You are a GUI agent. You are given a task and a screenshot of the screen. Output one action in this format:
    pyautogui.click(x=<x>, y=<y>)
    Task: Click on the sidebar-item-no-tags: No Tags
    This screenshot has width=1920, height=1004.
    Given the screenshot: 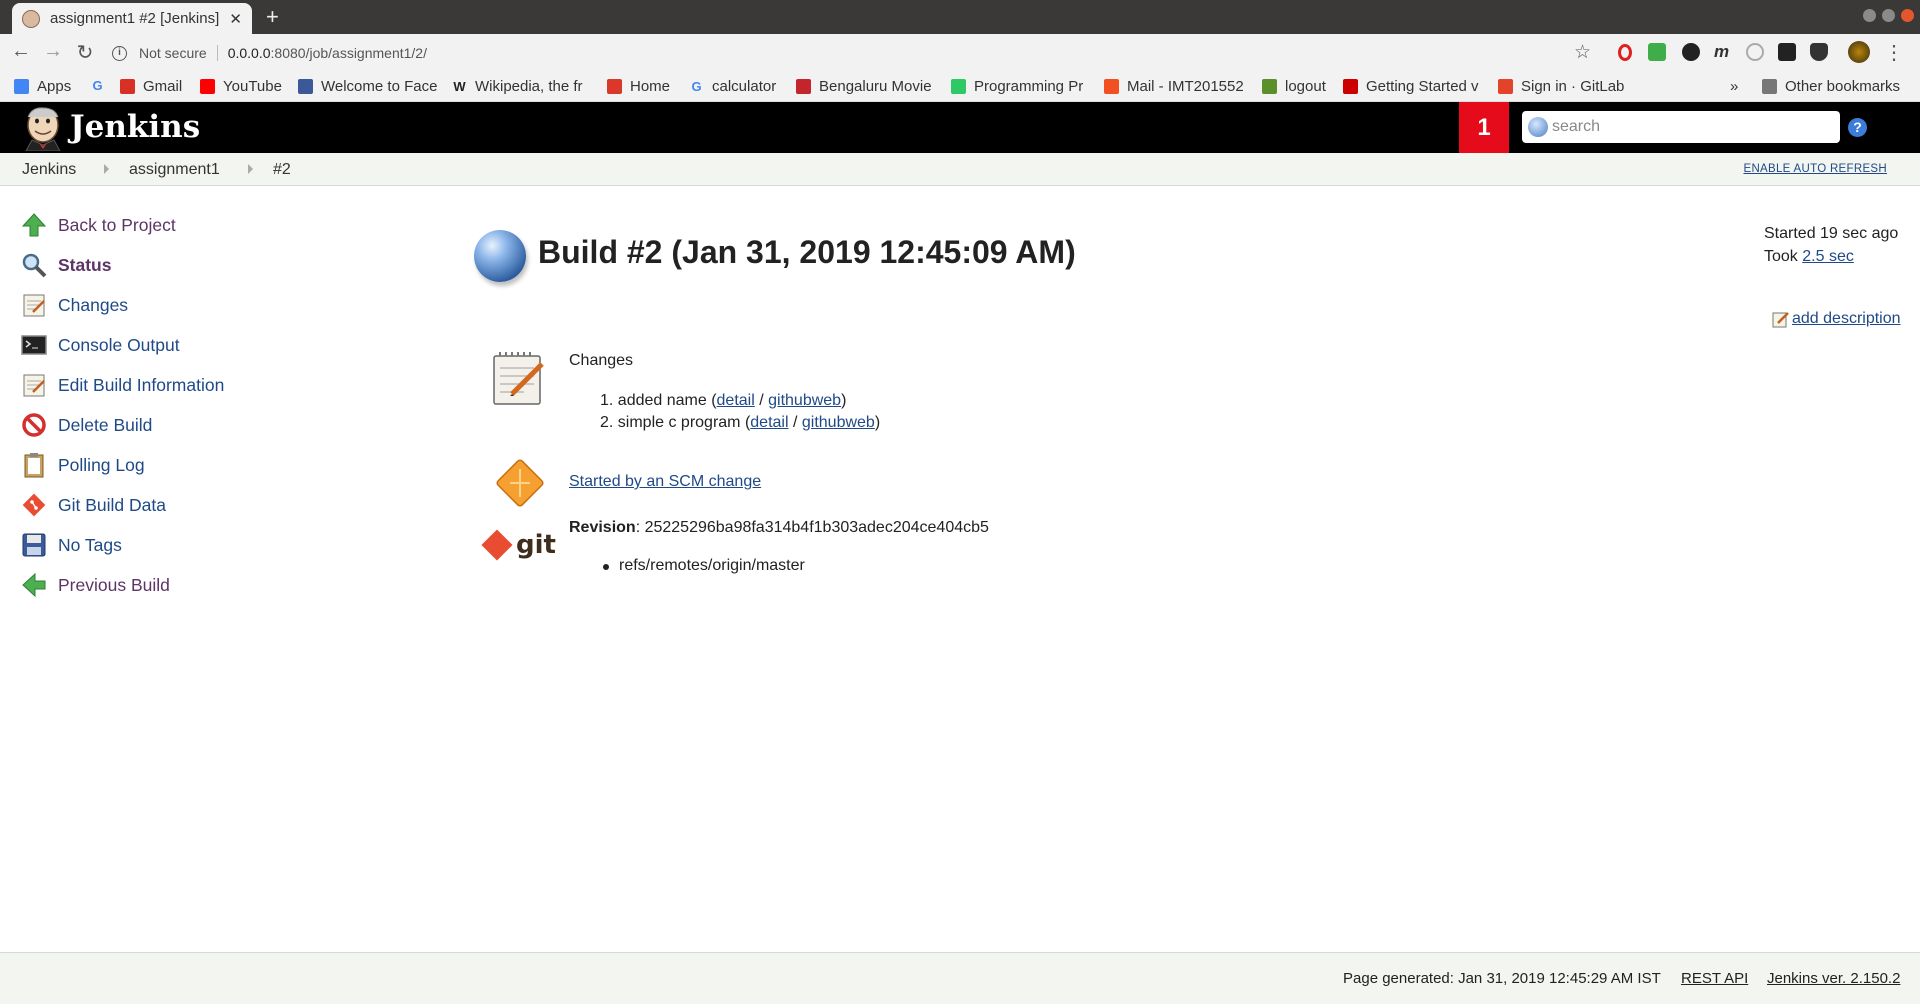 What is the action you would take?
    pyautogui.click(x=170, y=545)
    